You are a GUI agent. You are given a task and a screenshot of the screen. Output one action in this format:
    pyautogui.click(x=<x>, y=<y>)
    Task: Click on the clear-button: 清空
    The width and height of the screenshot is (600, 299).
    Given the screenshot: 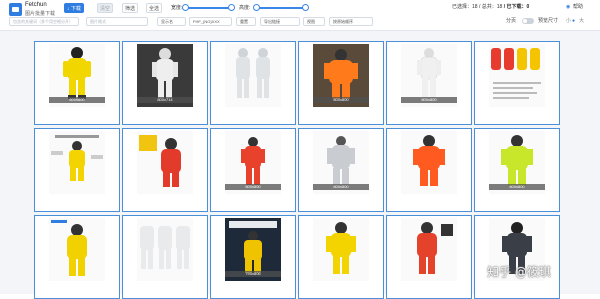 What is the action you would take?
    pyautogui.click(x=105, y=8)
    